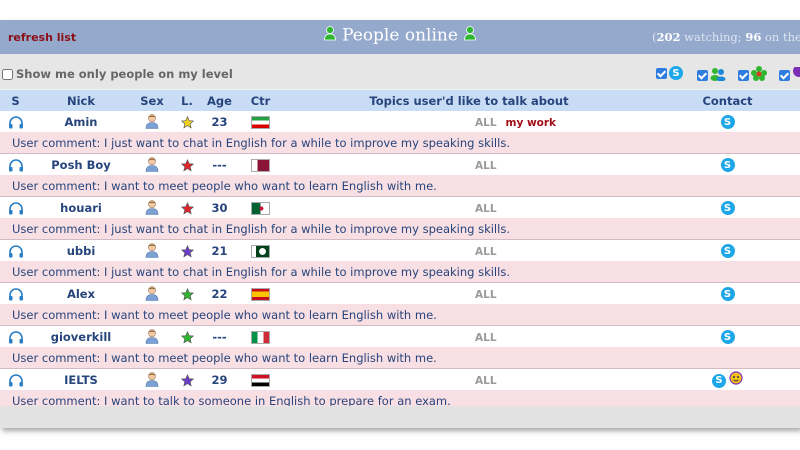  I want to click on icq-flower-icon, so click(759, 75).